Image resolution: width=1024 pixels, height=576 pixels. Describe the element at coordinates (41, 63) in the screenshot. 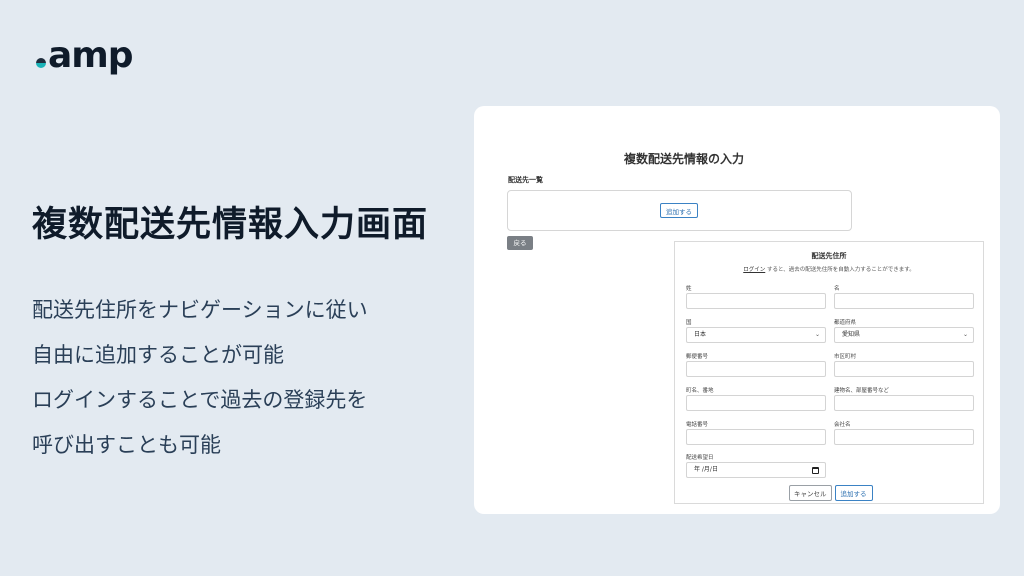

I see `logo-dot-icon` at that location.